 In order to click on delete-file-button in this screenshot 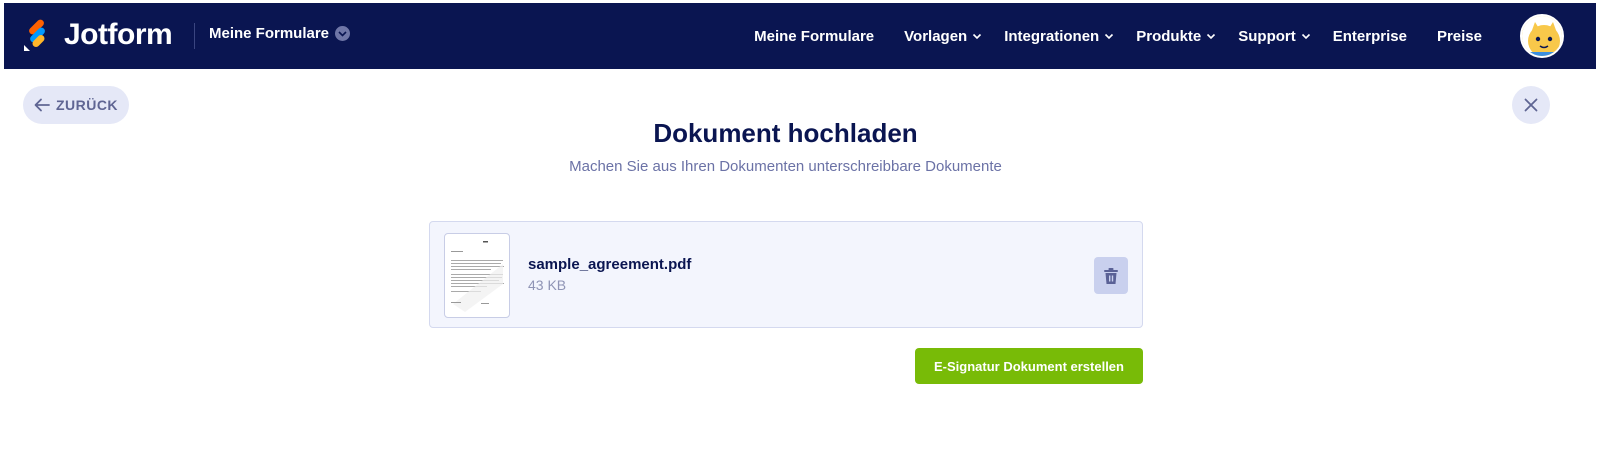, I will do `click(1111, 275)`.